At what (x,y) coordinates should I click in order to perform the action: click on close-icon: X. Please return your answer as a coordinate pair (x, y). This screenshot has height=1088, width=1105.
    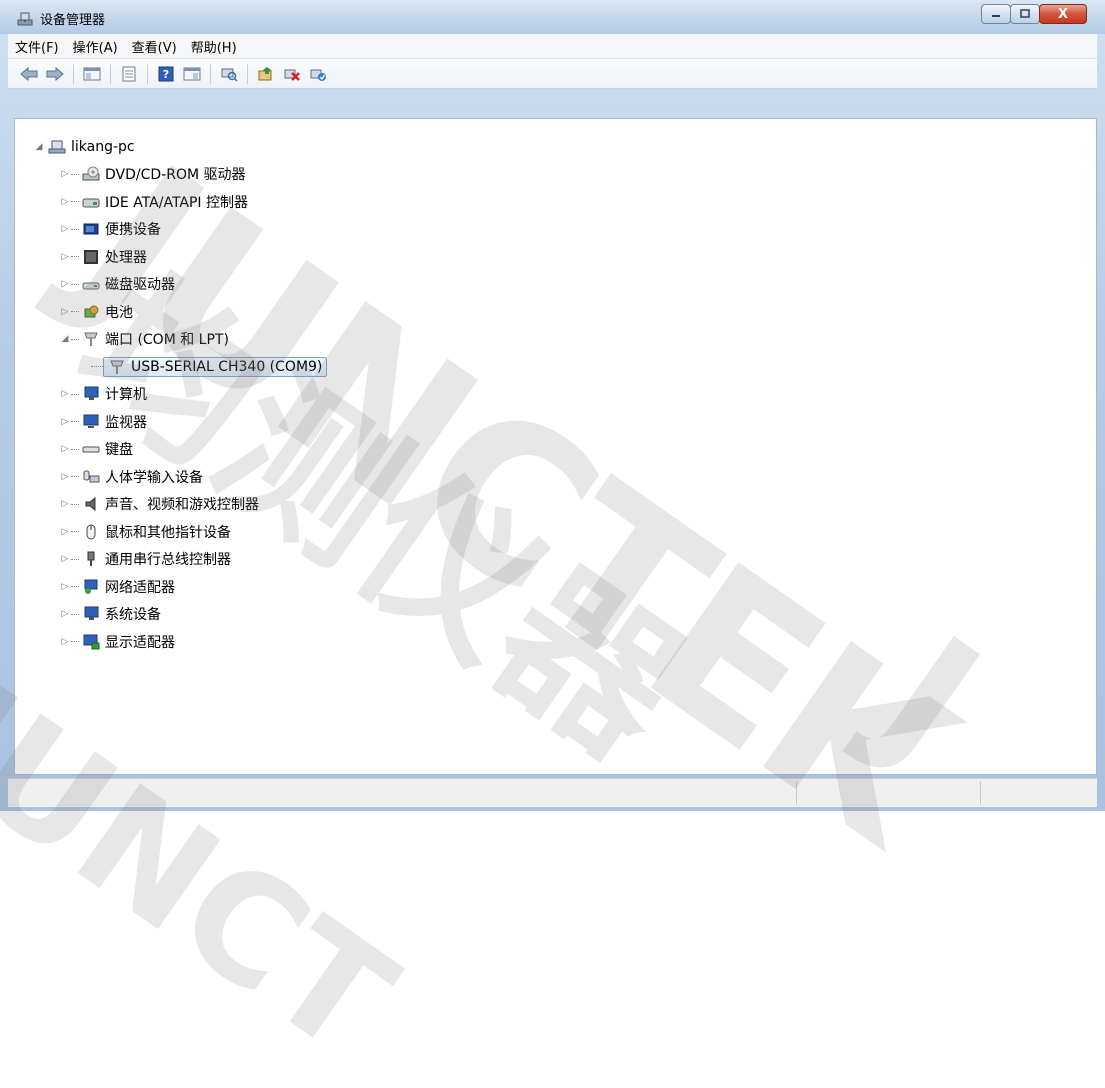
    Looking at the image, I should click on (1063, 14).